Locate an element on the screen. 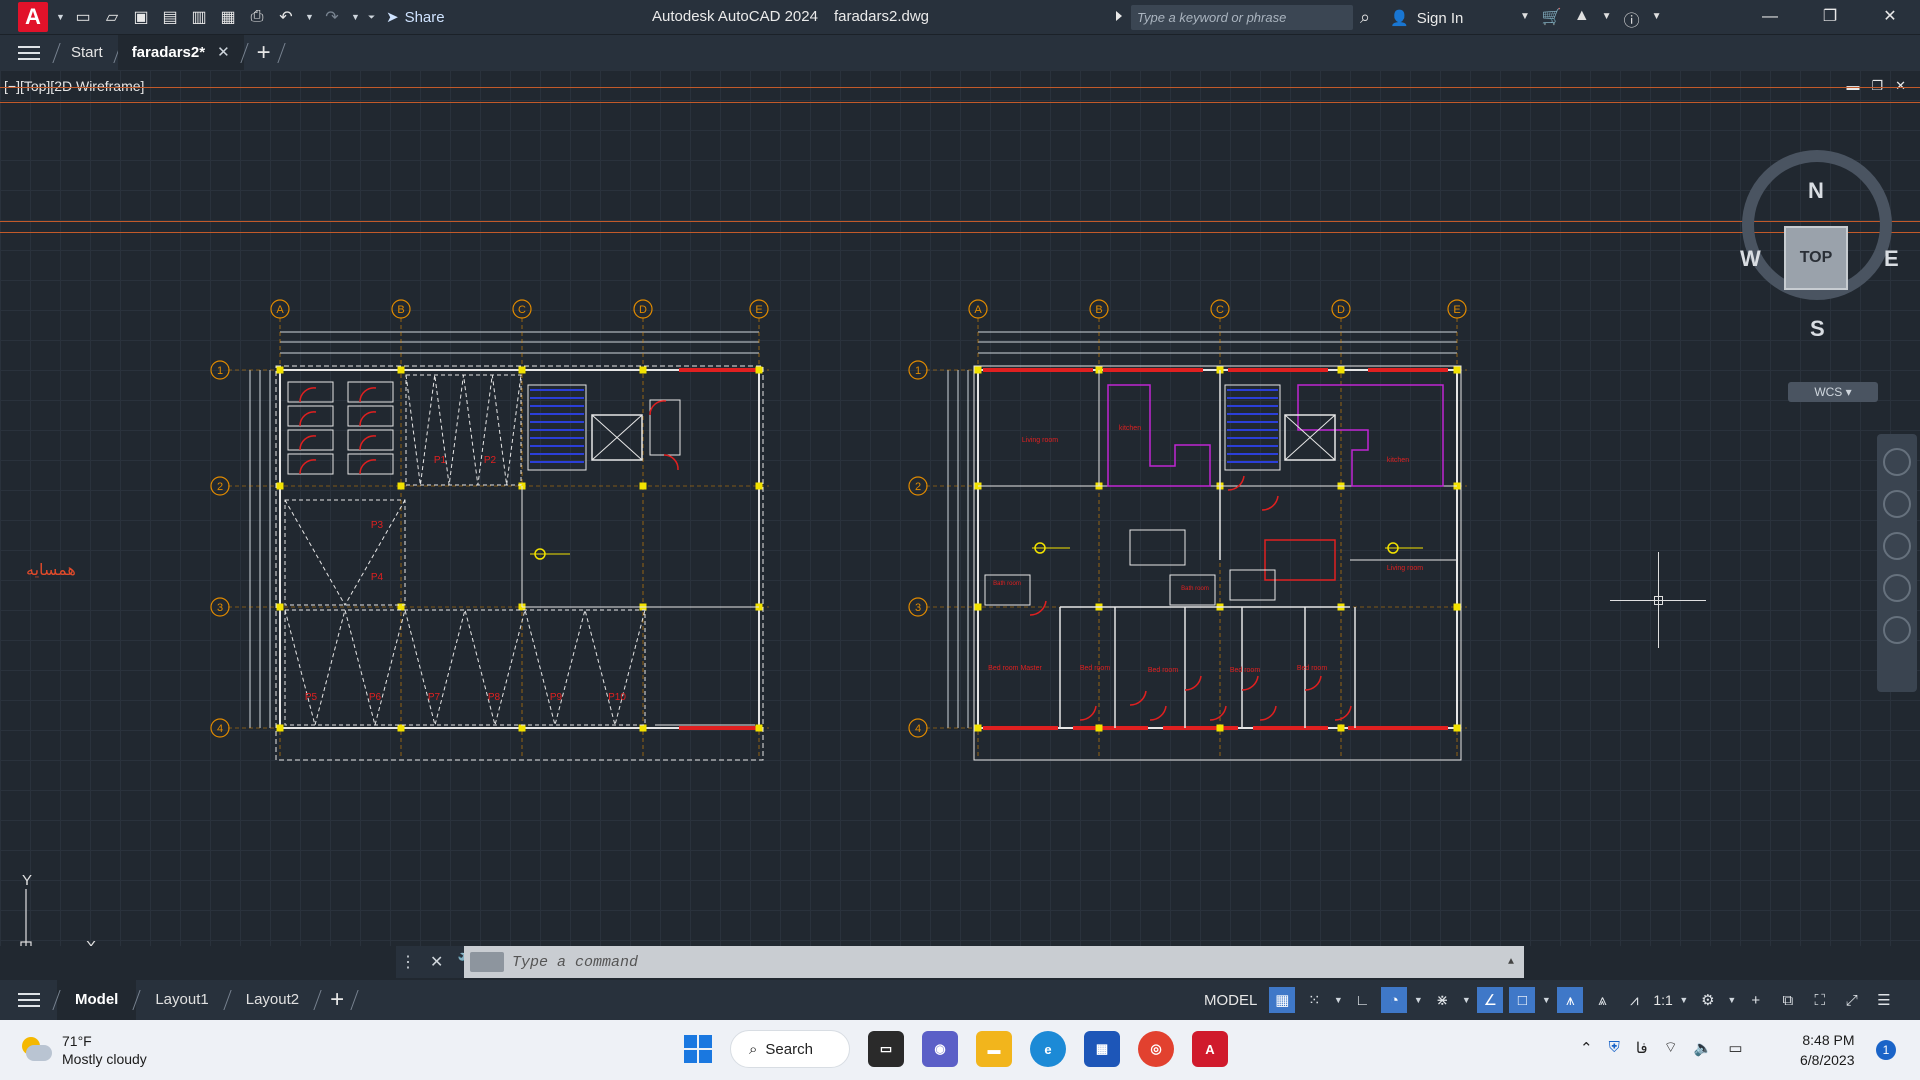 The width and height of the screenshot is (1920, 1080). help-search-input: Type a keyword or phrase is located at coordinates (1242, 17).